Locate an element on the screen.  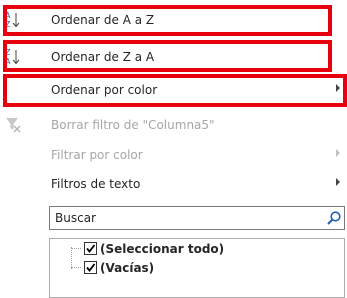
empty-values-checkbox is located at coordinates (90, 267).